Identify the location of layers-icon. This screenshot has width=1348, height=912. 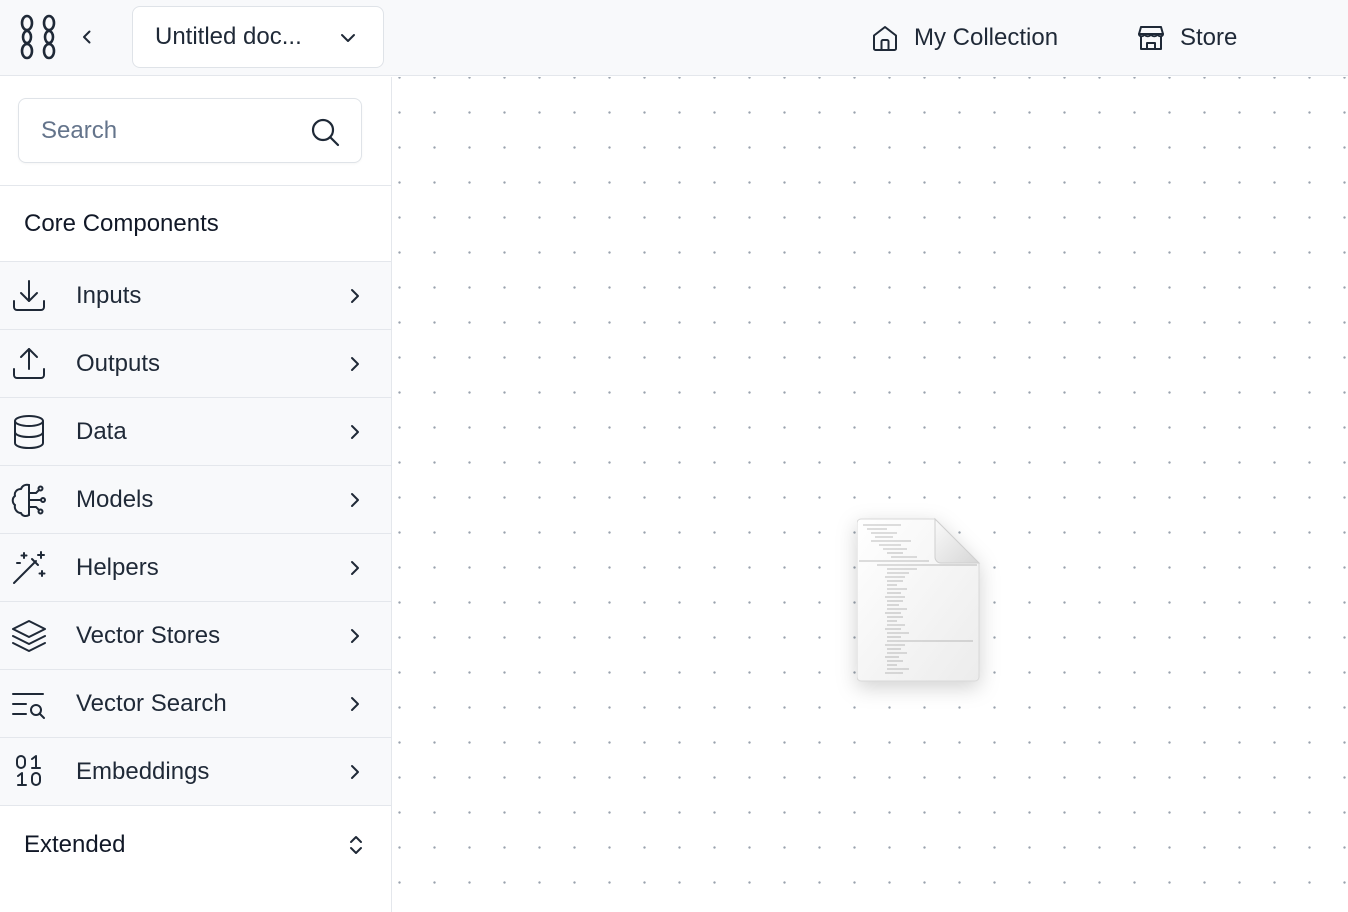
(29, 636).